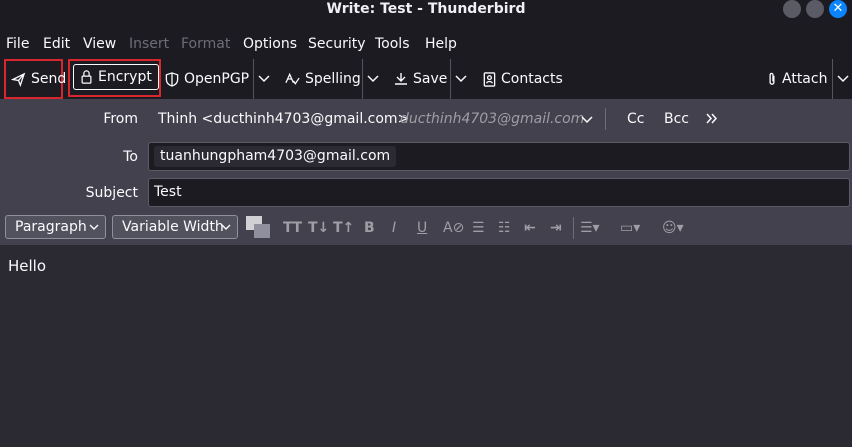 Image resolution: width=852 pixels, height=447 pixels. I want to click on from-identity: ducthinh4703@gmail.com, so click(492, 119).